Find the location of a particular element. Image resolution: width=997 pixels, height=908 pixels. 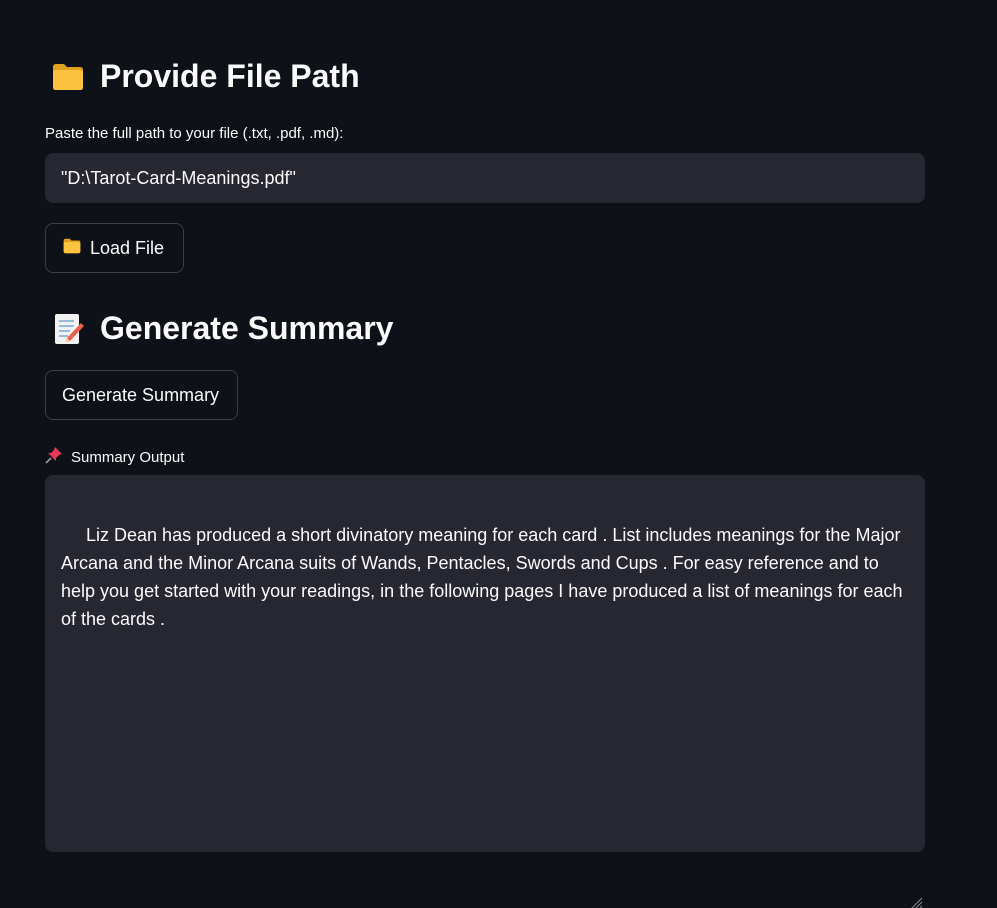

summary-output-label-text: Summary Output is located at coordinates (128, 457).